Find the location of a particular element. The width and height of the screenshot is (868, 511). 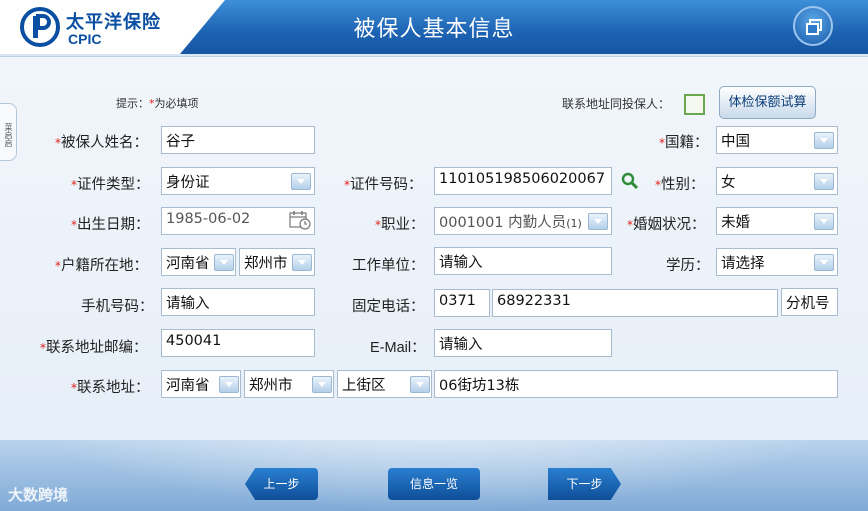

gender-label: *性别： is located at coordinates (680, 185).